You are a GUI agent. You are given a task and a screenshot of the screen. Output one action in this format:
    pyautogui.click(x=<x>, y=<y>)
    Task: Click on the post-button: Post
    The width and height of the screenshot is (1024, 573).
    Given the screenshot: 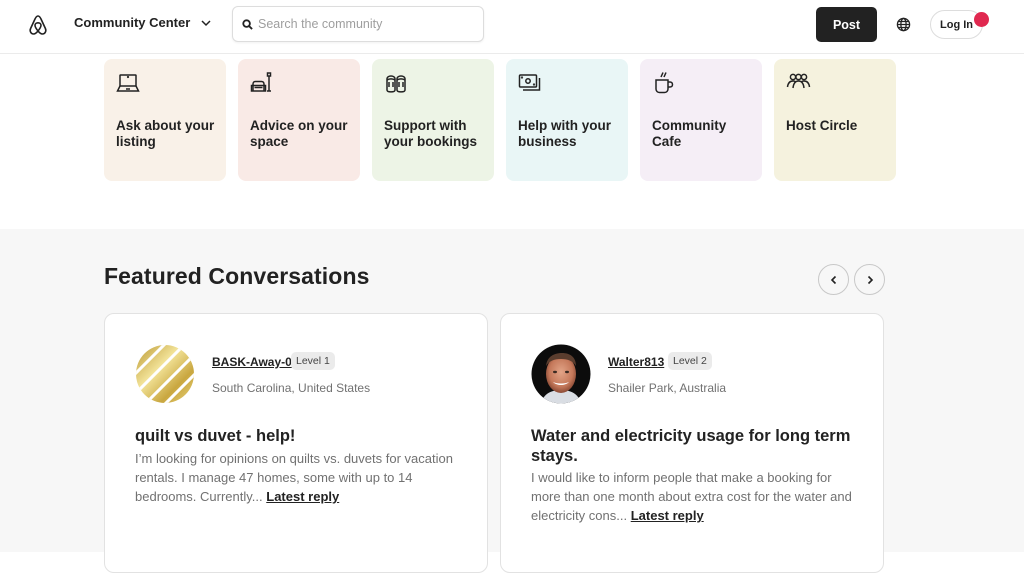 What is the action you would take?
    pyautogui.click(x=846, y=24)
    